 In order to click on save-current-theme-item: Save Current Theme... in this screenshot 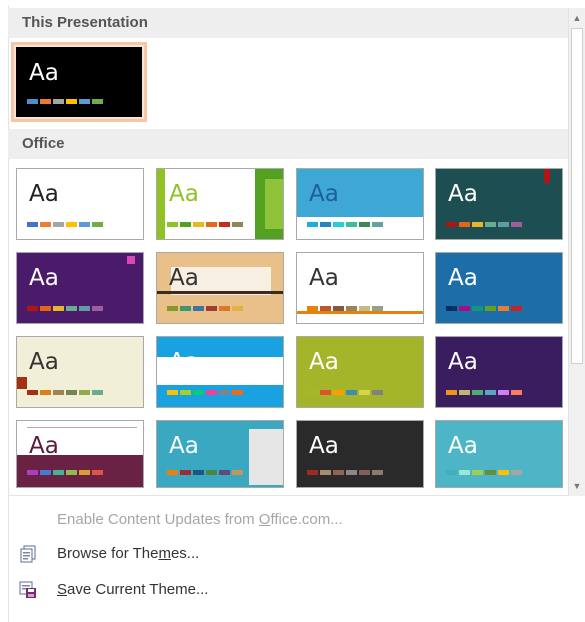, I will do `click(288, 590)`.